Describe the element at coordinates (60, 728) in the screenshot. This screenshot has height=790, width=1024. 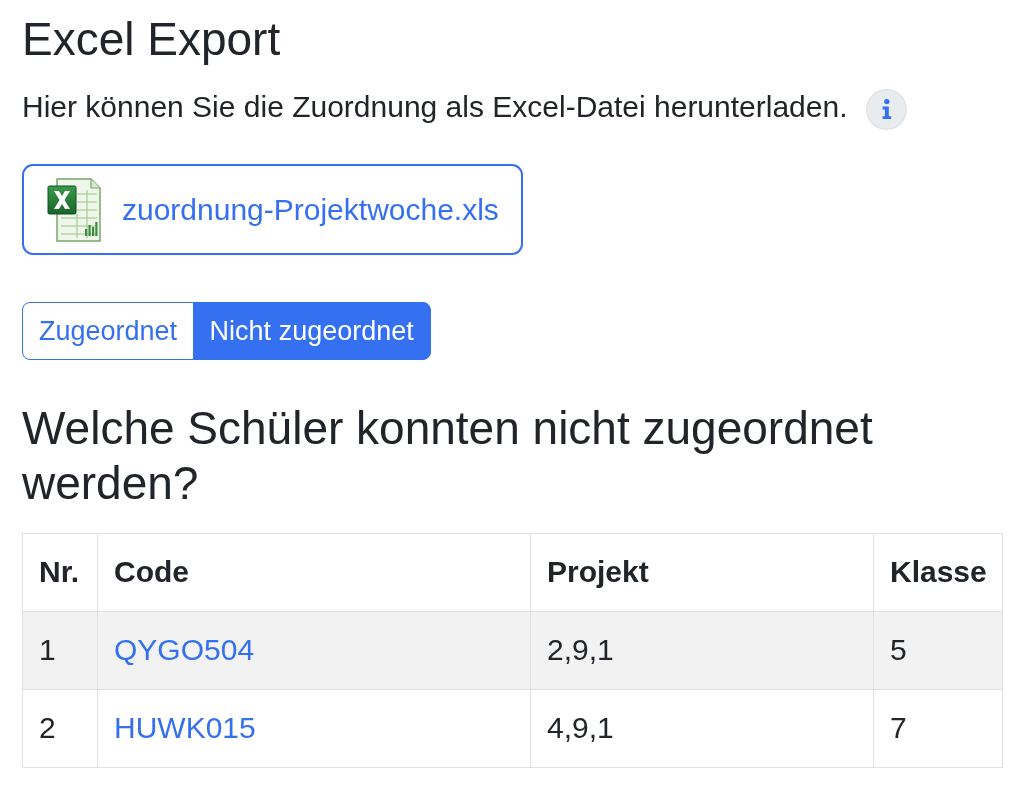
I see `table-cell: 2` at that location.